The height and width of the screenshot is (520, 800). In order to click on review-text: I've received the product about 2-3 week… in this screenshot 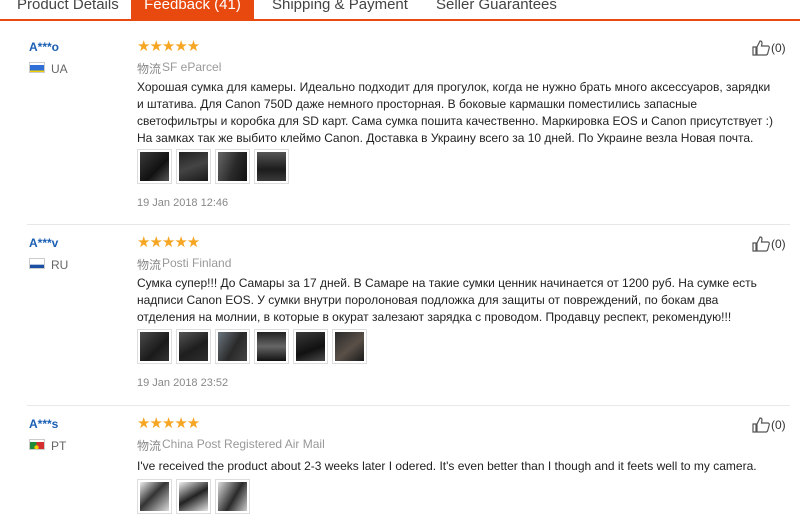, I will do `click(447, 466)`.